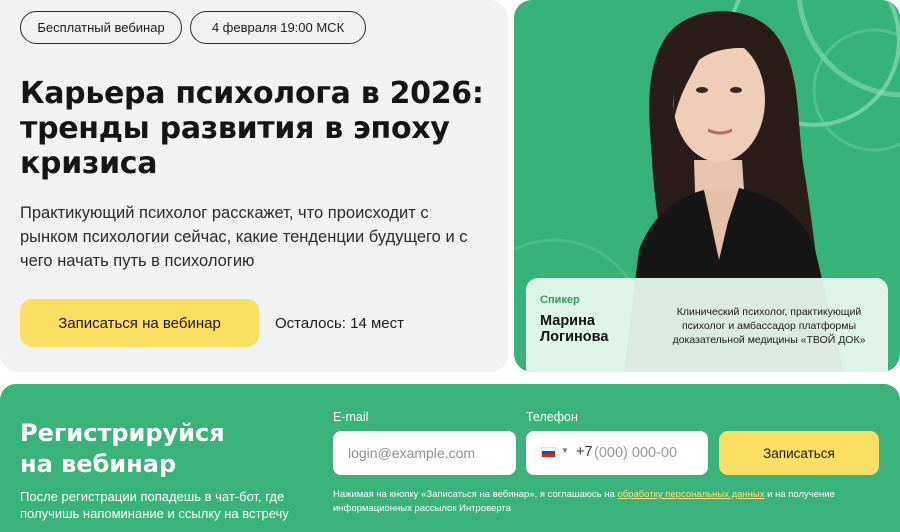 This screenshot has height=532, width=900. I want to click on phone-input, so click(651, 453).